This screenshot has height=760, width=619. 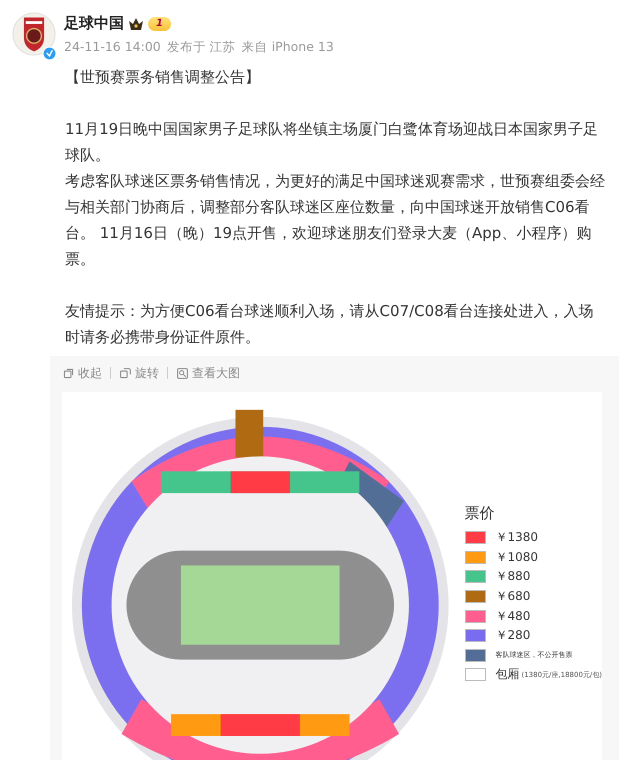 I want to click on legend-label: ￥680, so click(x=513, y=597).